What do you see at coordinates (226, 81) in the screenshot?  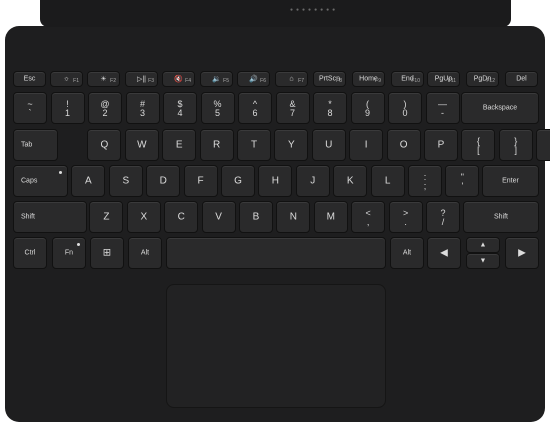 I see `key-f5-fn-label: F5` at bounding box center [226, 81].